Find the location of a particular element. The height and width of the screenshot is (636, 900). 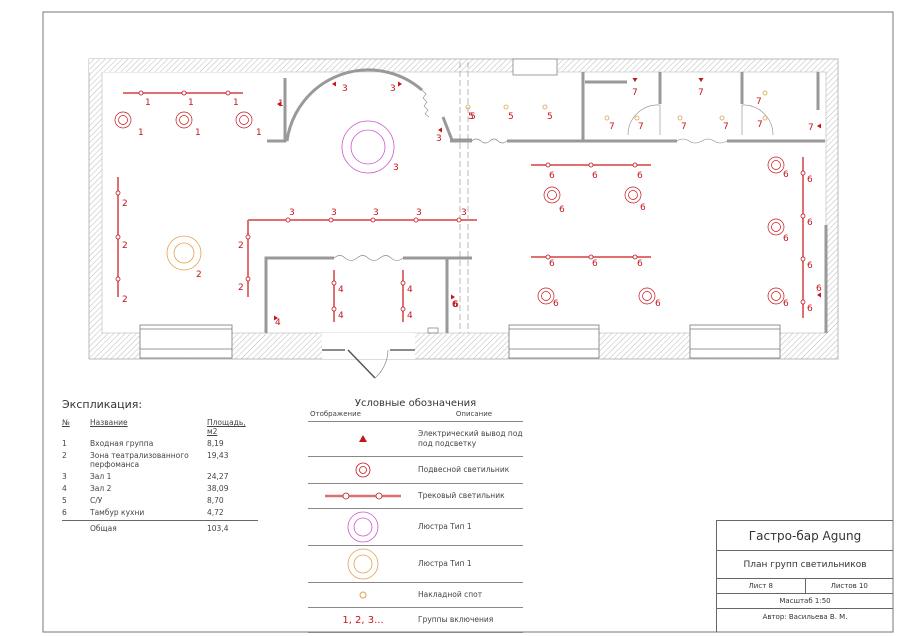

cell-num: 5 is located at coordinates (64, 500).